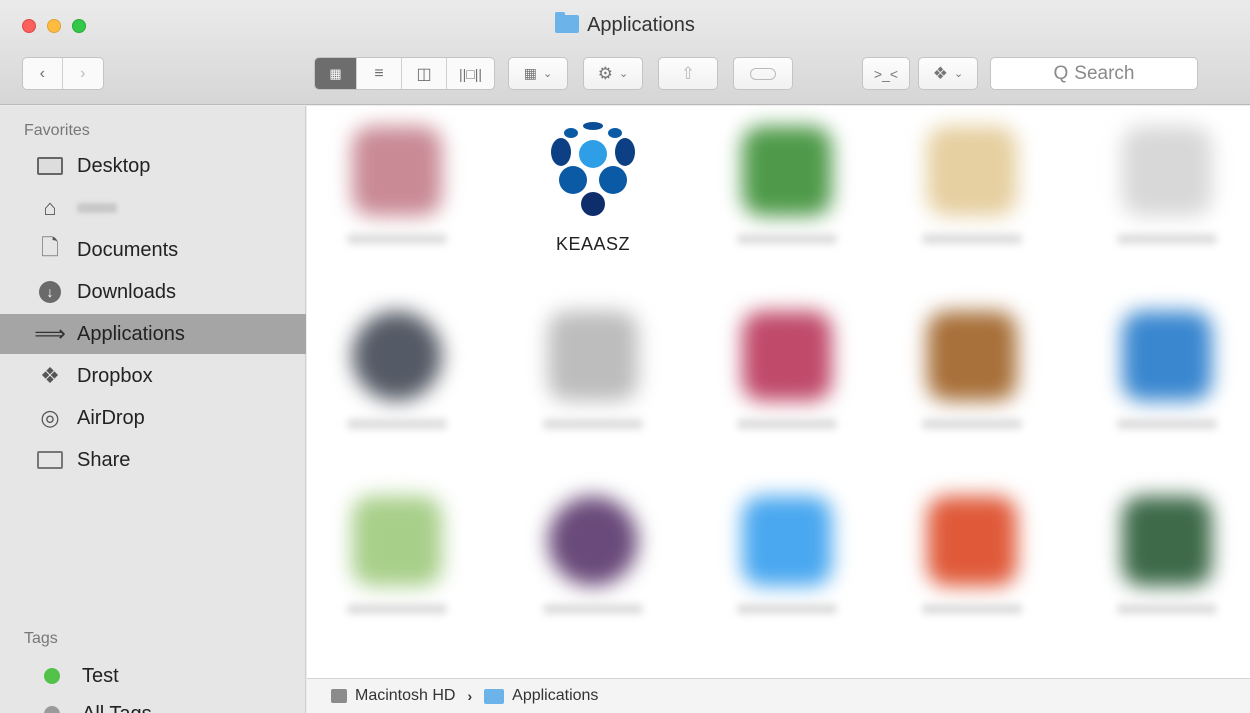 Image resolution: width=1250 pixels, height=713 pixels. I want to click on view-mode-control: ▦ ≡ ◫ ||□||, so click(404, 73).